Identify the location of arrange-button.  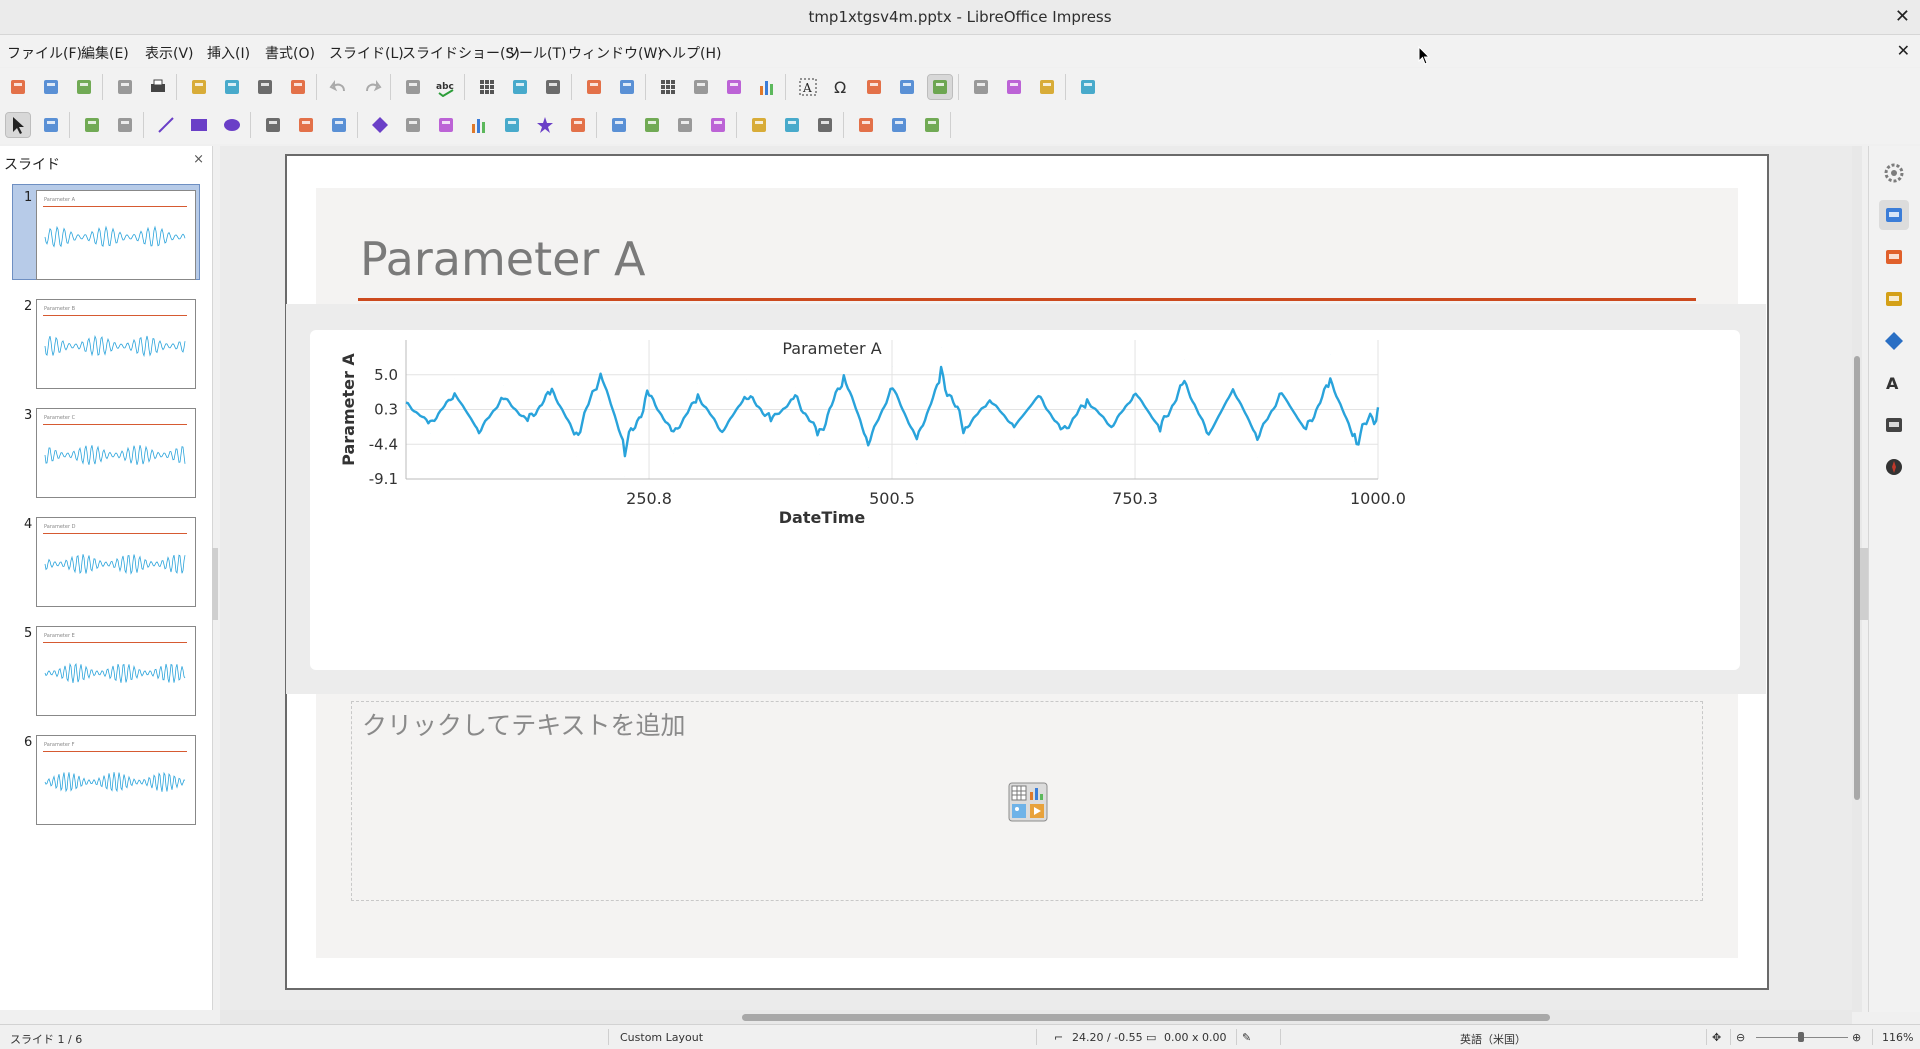
(685, 125).